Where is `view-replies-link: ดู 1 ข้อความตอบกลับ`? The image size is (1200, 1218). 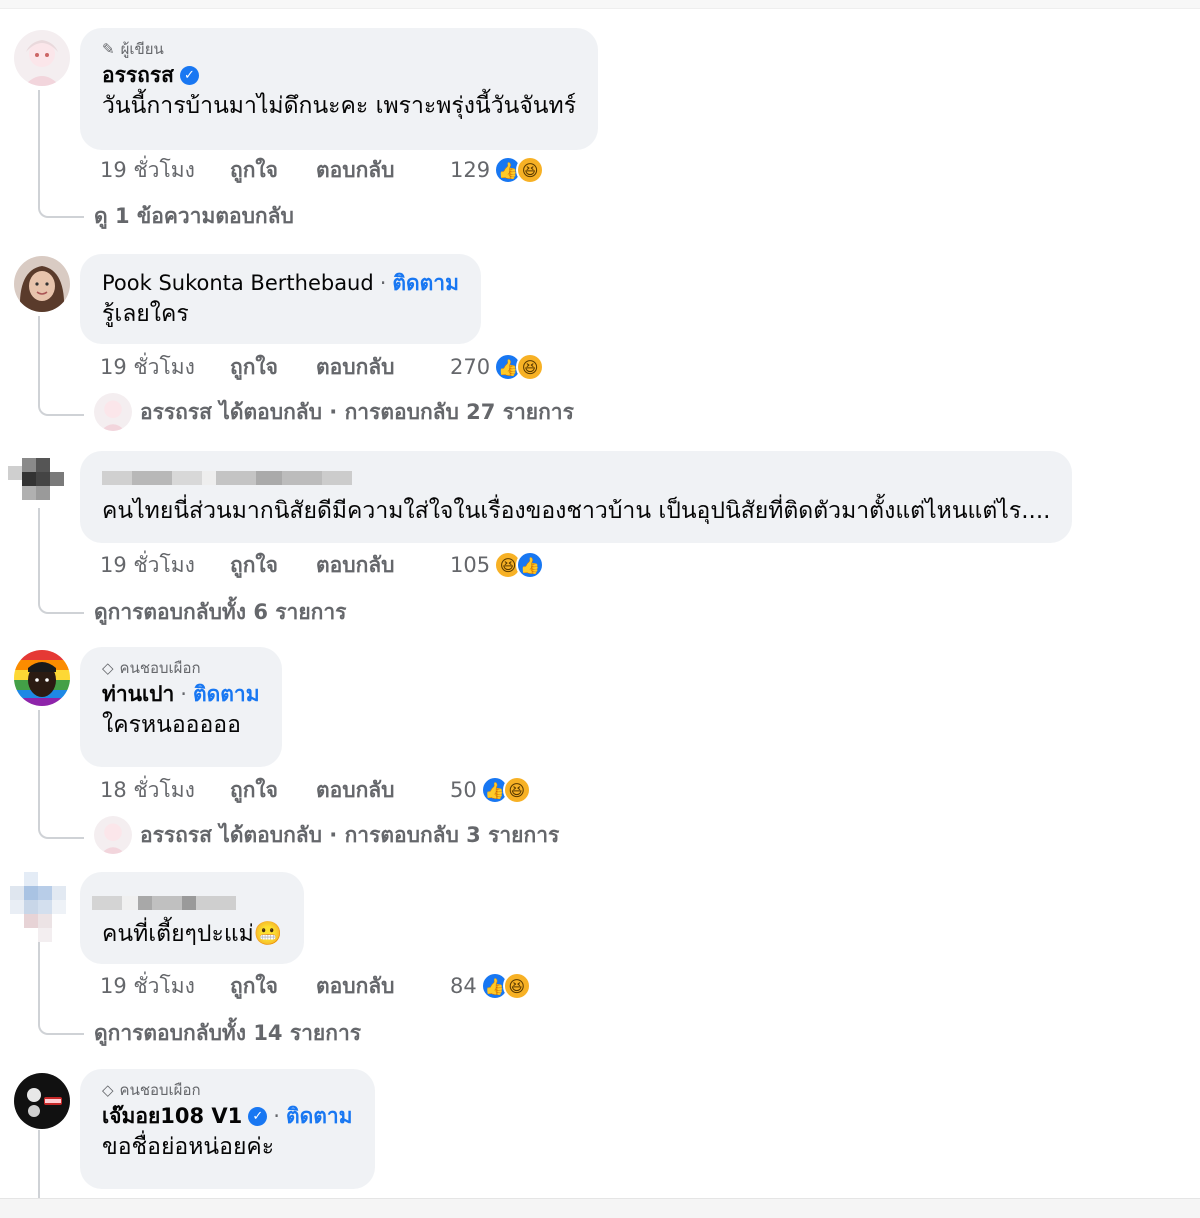 view-replies-link: ดู 1 ข้อความตอบกลับ is located at coordinates (194, 216).